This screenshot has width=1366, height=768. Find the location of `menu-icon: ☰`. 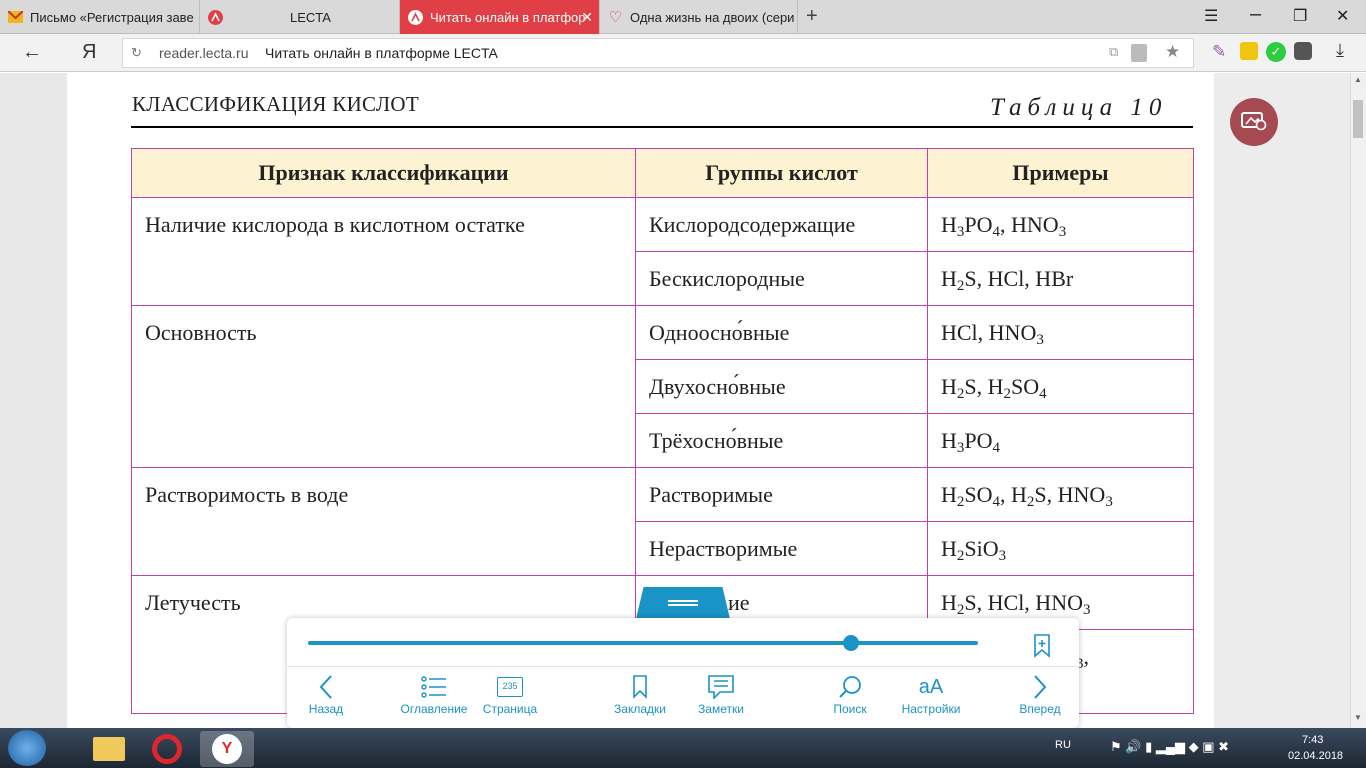

menu-icon: ☰ is located at coordinates (1211, 16).